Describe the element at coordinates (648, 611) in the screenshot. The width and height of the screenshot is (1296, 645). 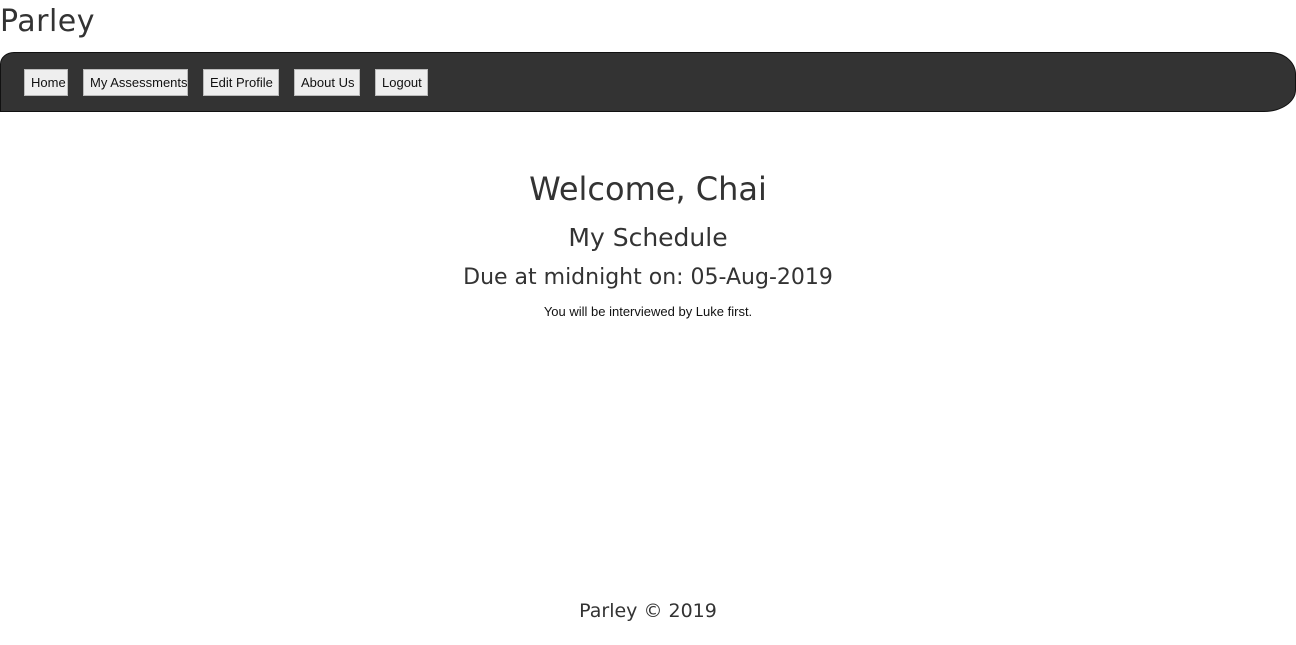
I see `footer-copyright: Parley © 2019` at that location.